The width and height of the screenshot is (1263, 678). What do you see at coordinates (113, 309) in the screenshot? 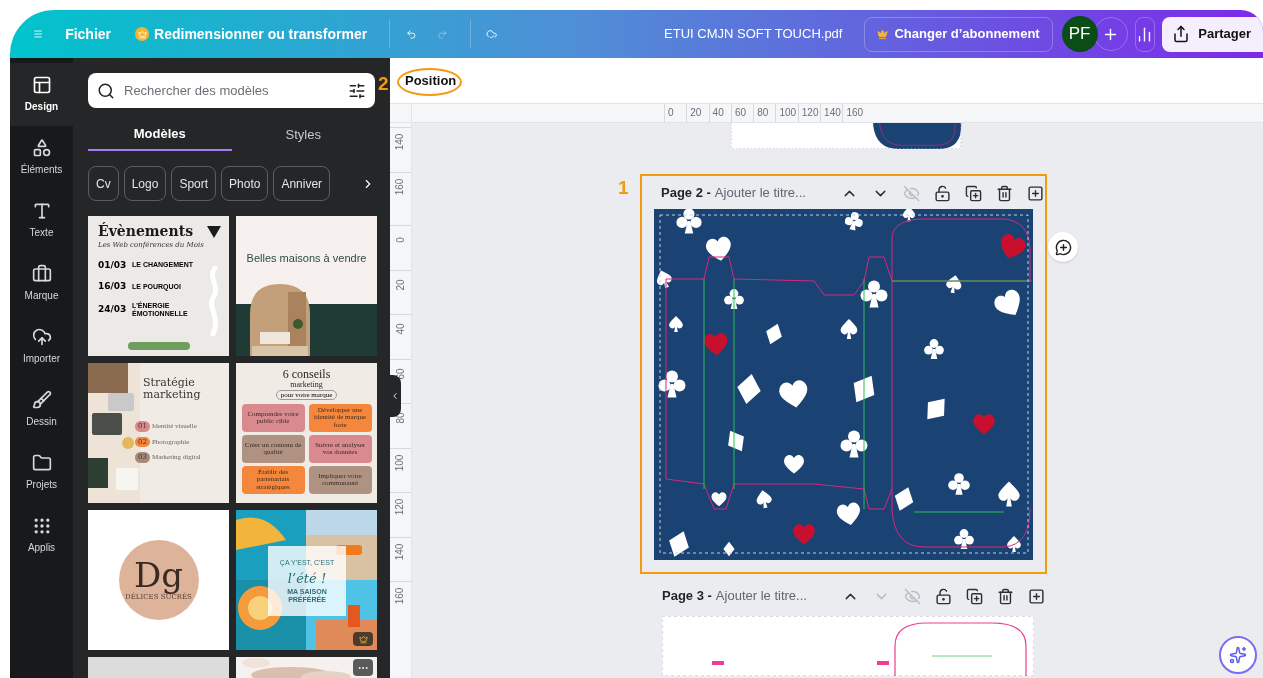
I see `event-date: 24/03` at bounding box center [113, 309].